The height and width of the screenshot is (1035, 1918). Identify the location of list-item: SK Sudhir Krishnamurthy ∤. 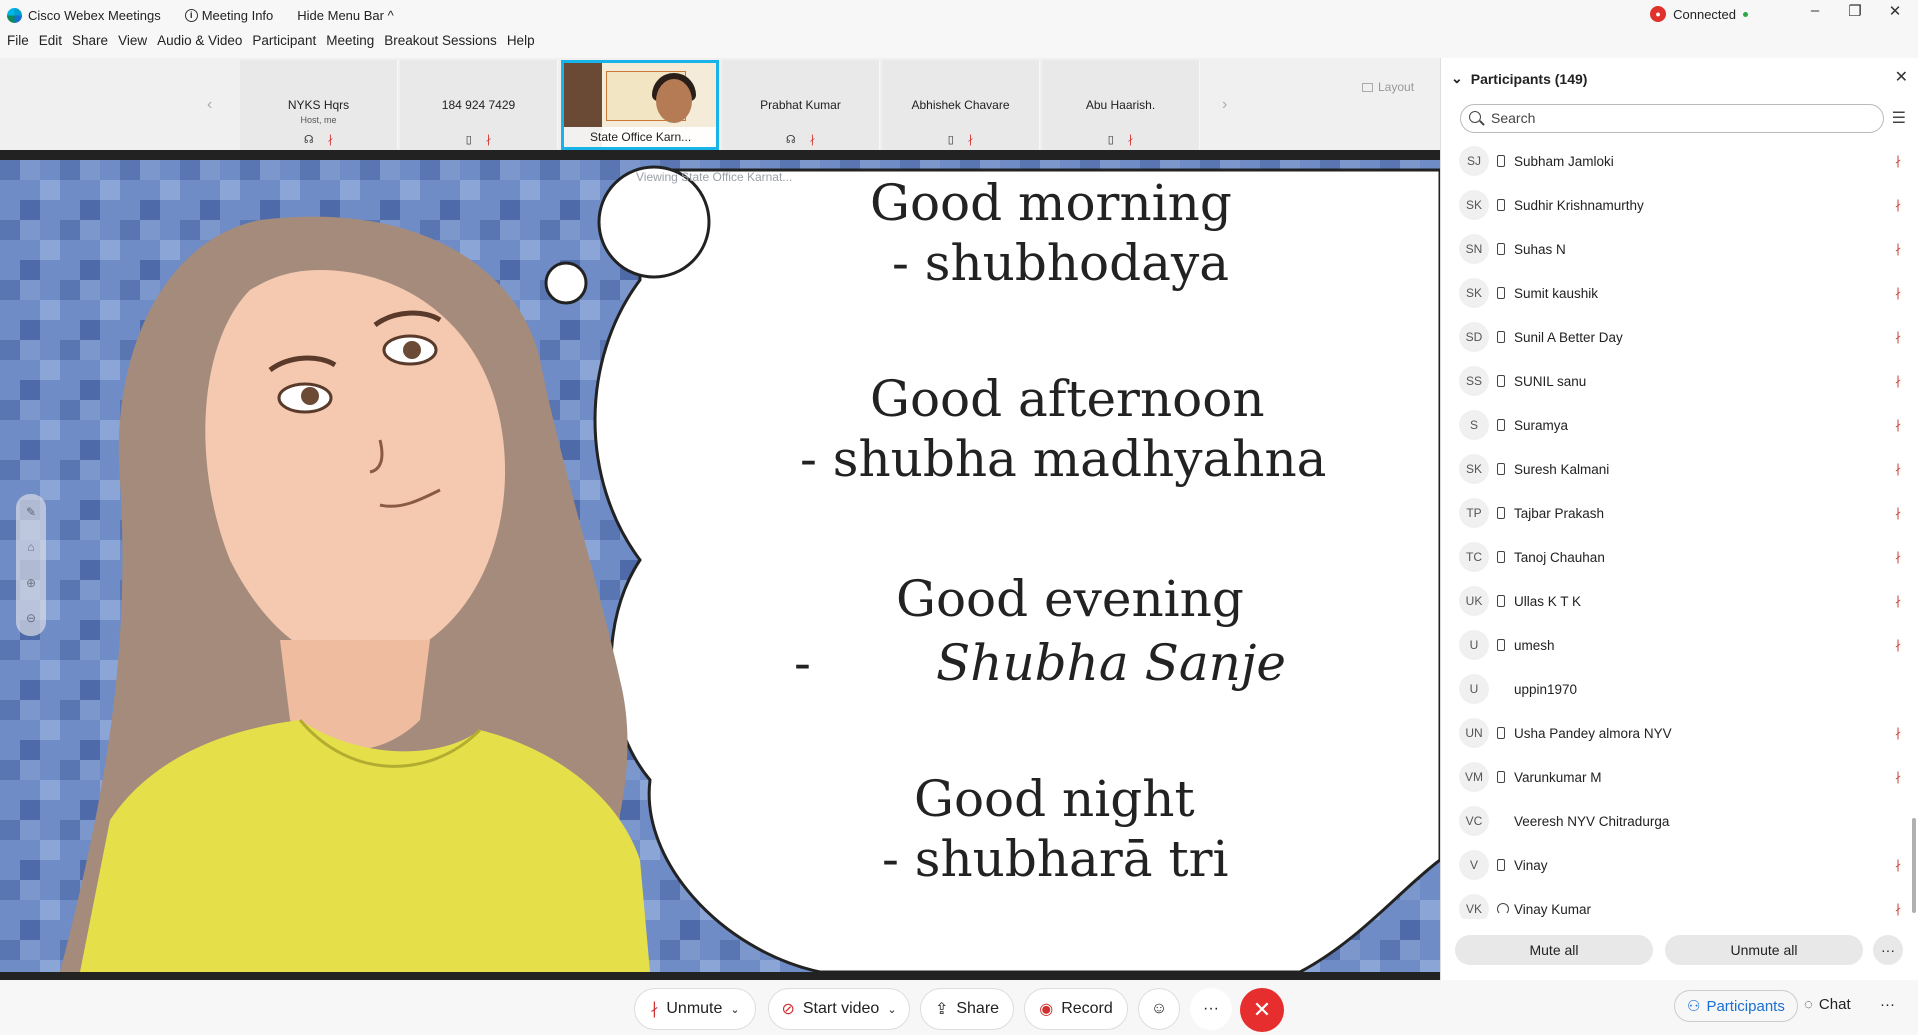
(1679, 205).